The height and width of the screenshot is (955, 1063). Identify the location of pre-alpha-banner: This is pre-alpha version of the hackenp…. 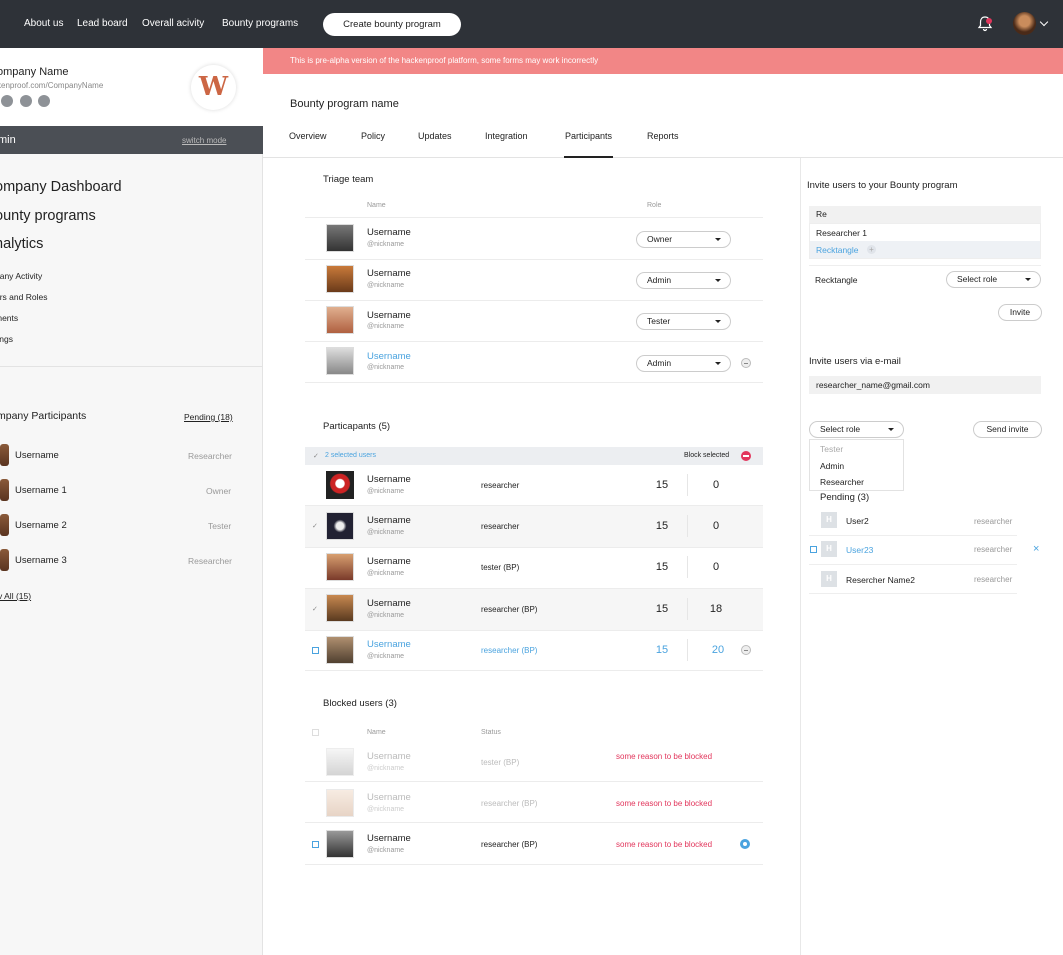
(663, 61).